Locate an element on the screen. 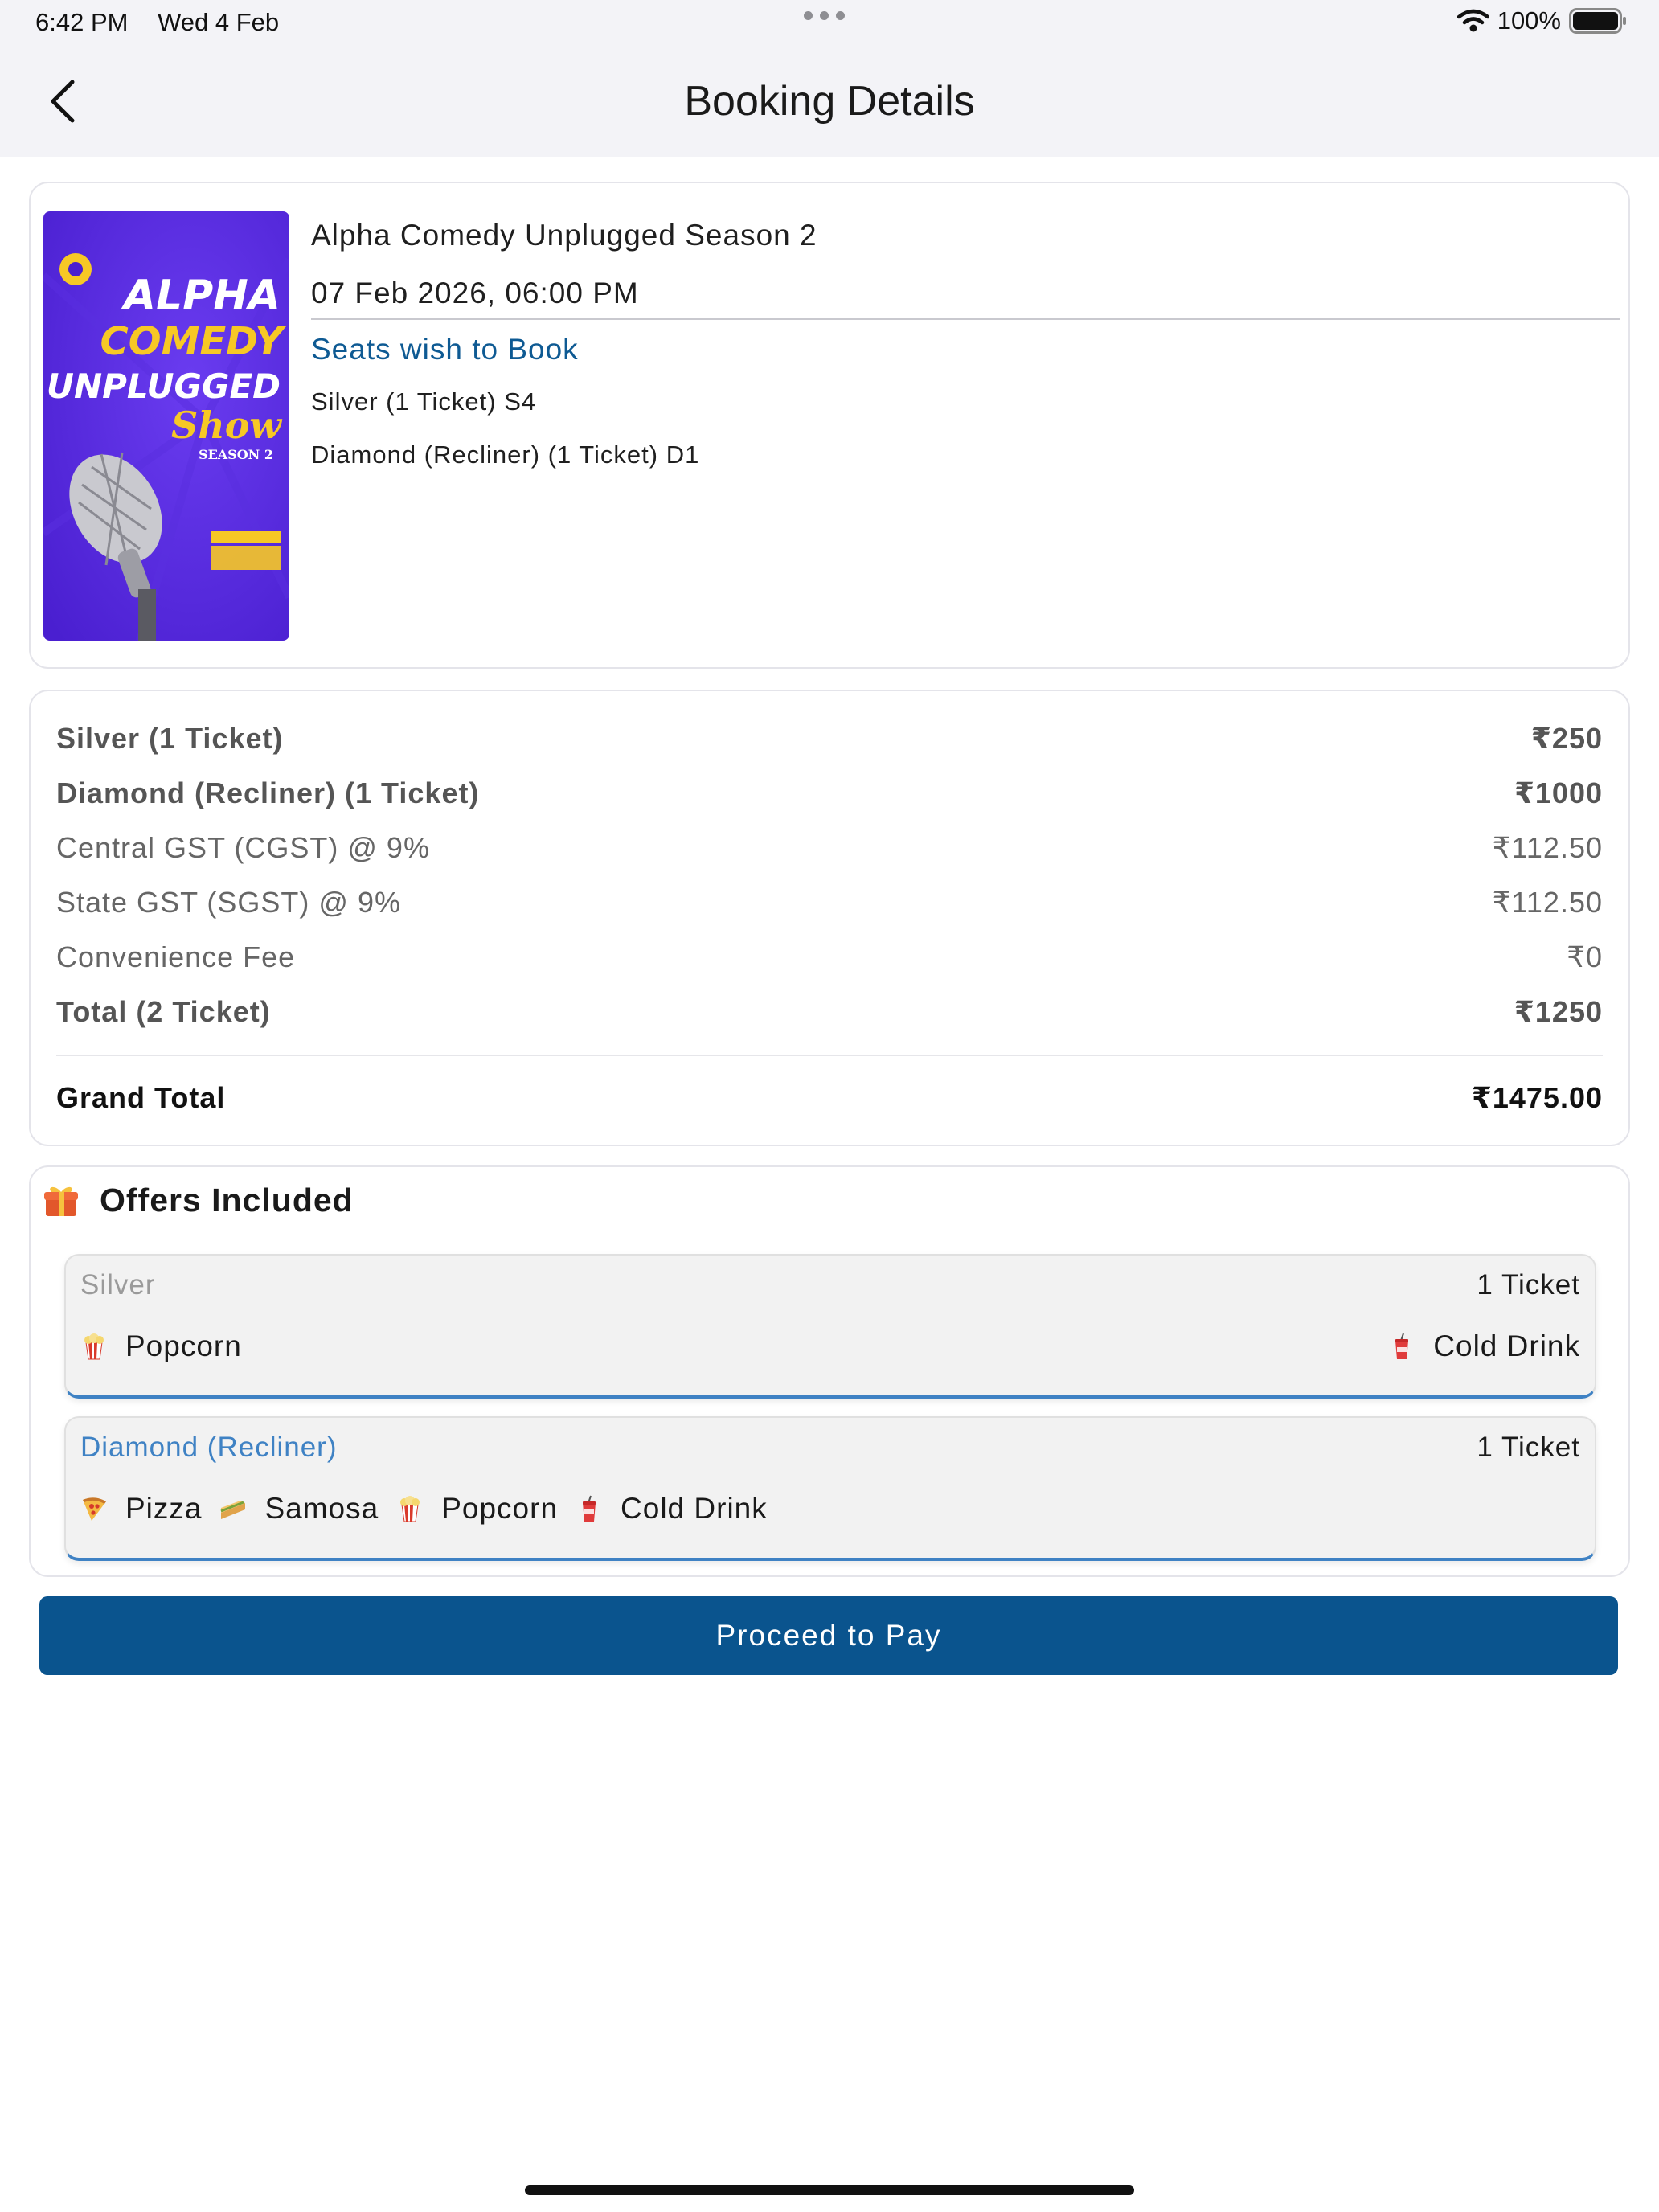  price-value: ₹0 is located at coordinates (1585, 956).